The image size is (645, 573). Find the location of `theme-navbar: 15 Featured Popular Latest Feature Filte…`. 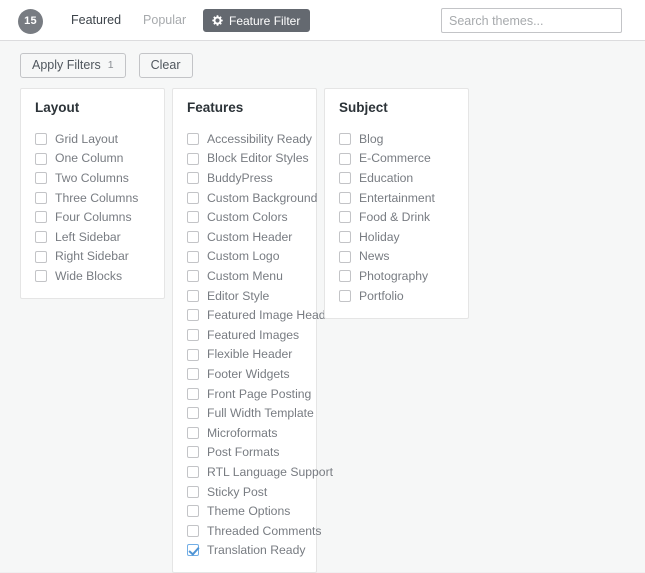

theme-navbar: 15 Featured Popular Latest Feature Filte… is located at coordinates (322, 20).